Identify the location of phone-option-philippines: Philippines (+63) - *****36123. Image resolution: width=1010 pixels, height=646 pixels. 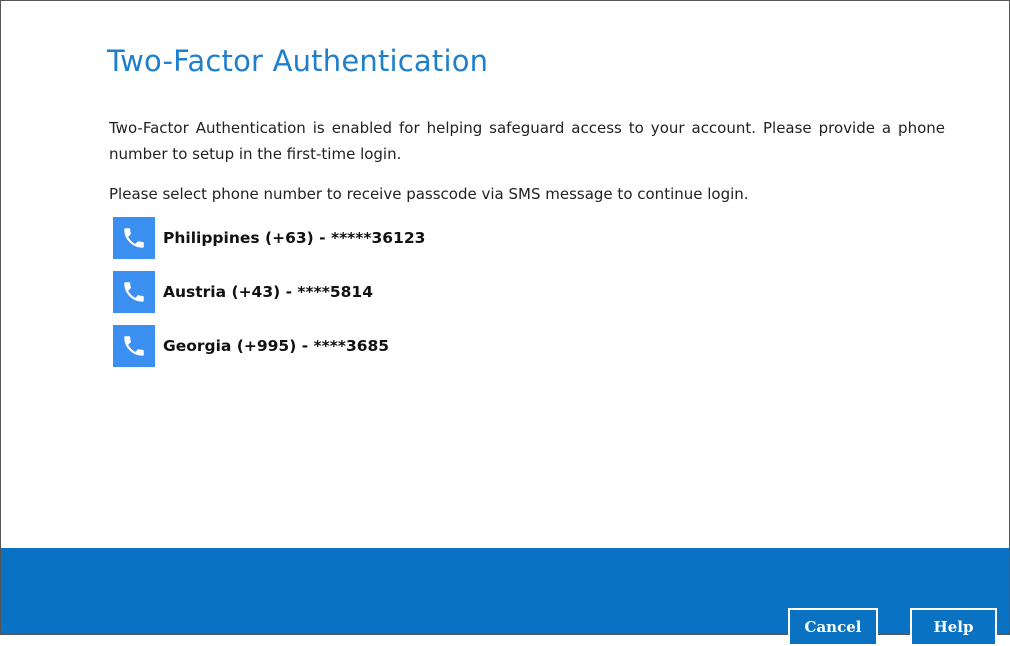
(269, 238).